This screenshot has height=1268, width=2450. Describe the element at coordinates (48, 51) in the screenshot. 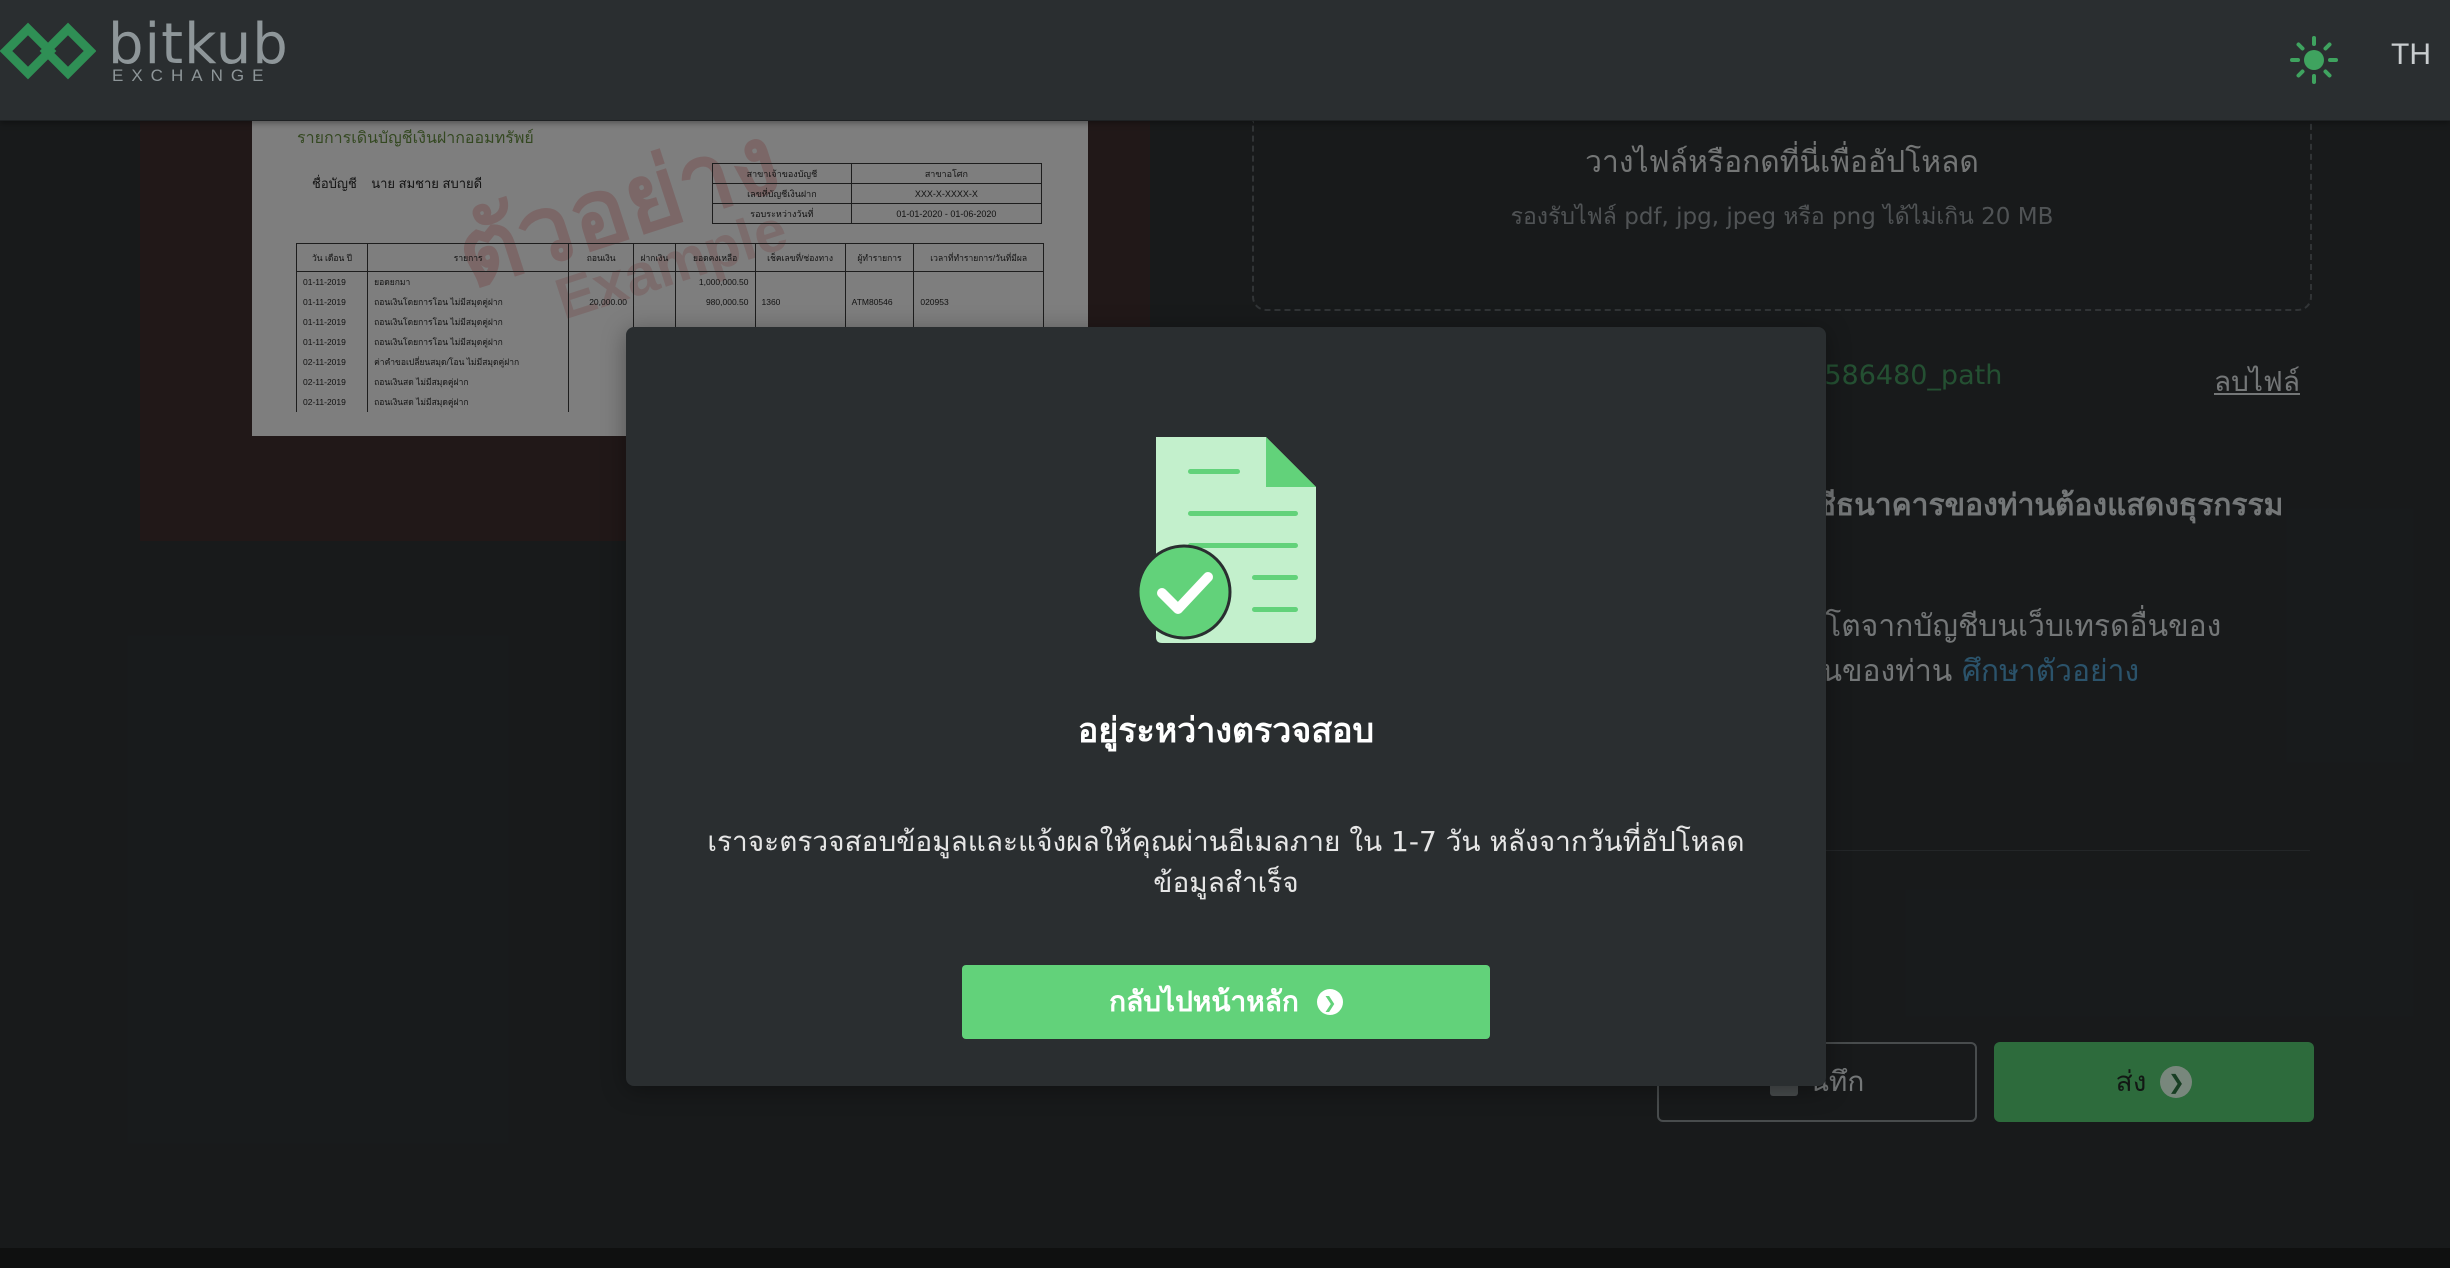

I see `bitkub-logo-icon` at that location.